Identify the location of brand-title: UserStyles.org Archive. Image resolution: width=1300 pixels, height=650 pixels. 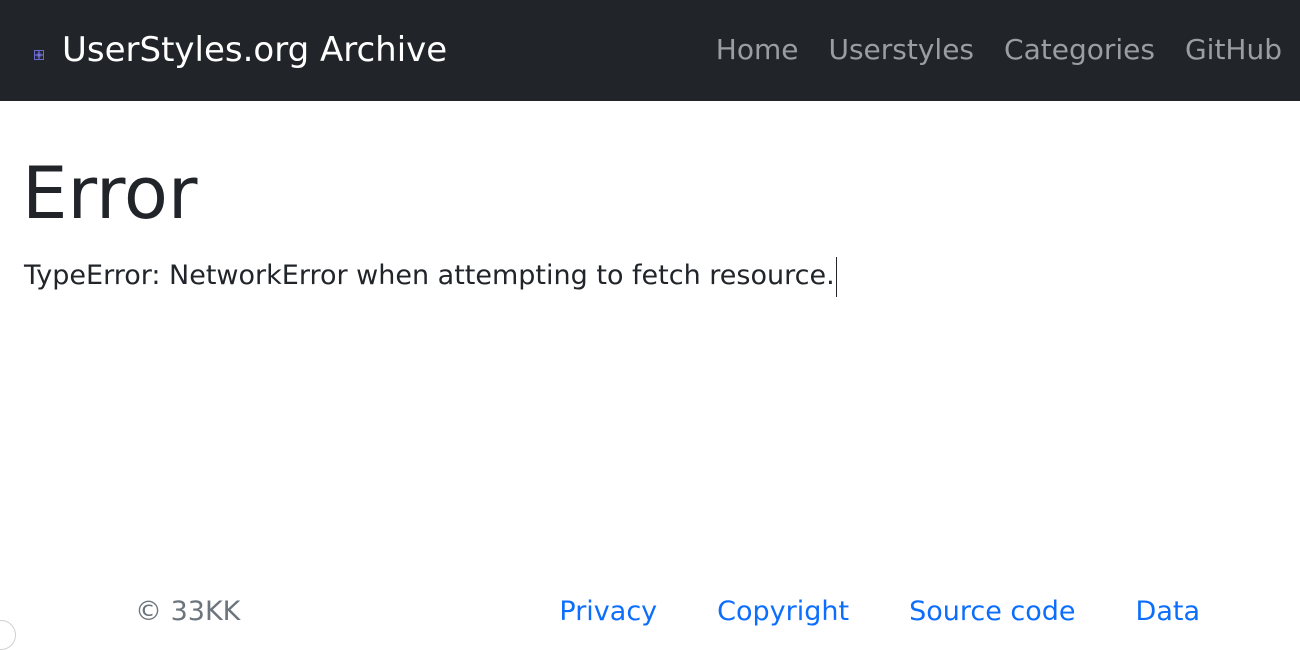
(255, 50).